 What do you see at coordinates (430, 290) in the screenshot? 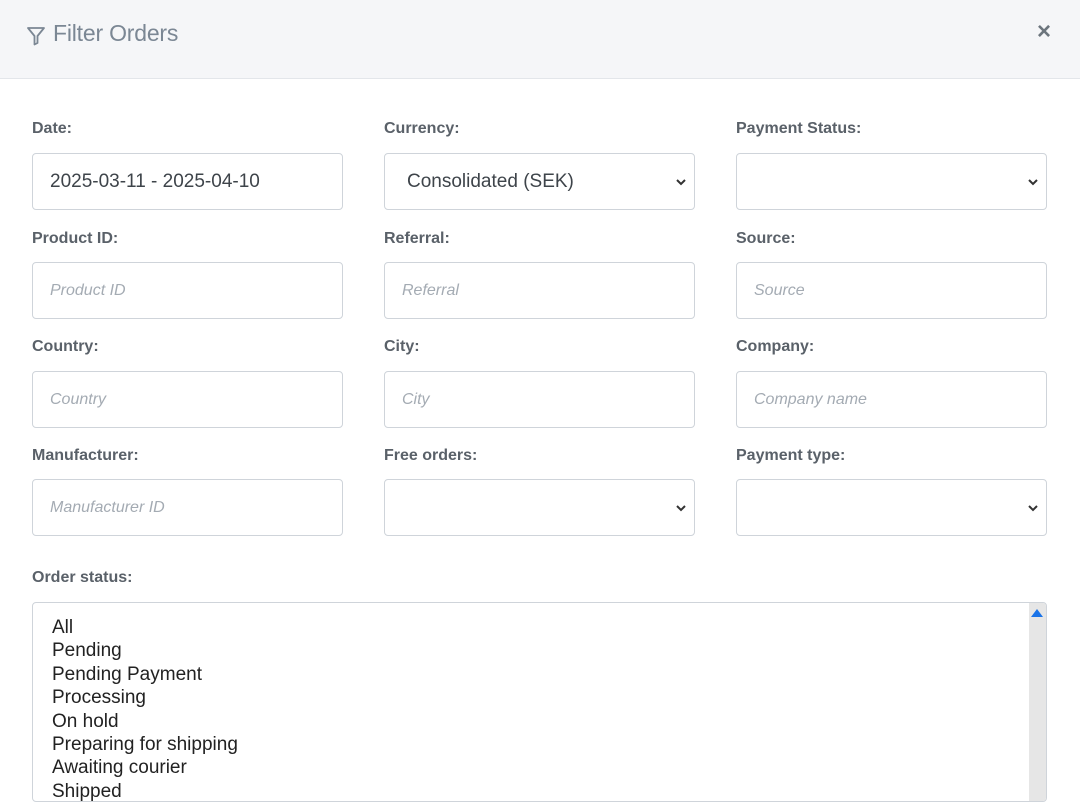
I see `referral-placeholder: Referral` at bounding box center [430, 290].